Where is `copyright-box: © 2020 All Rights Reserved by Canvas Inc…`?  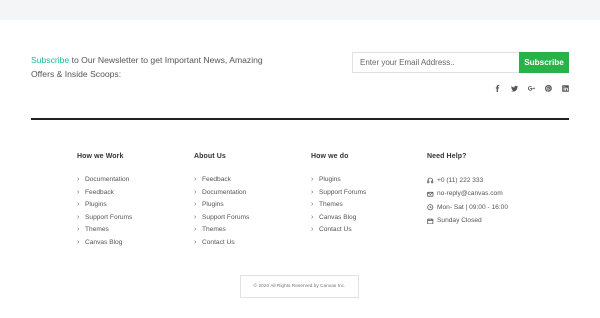
copyright-box: © 2020 All Rights Reserved by Canvas Inc… is located at coordinates (299, 286).